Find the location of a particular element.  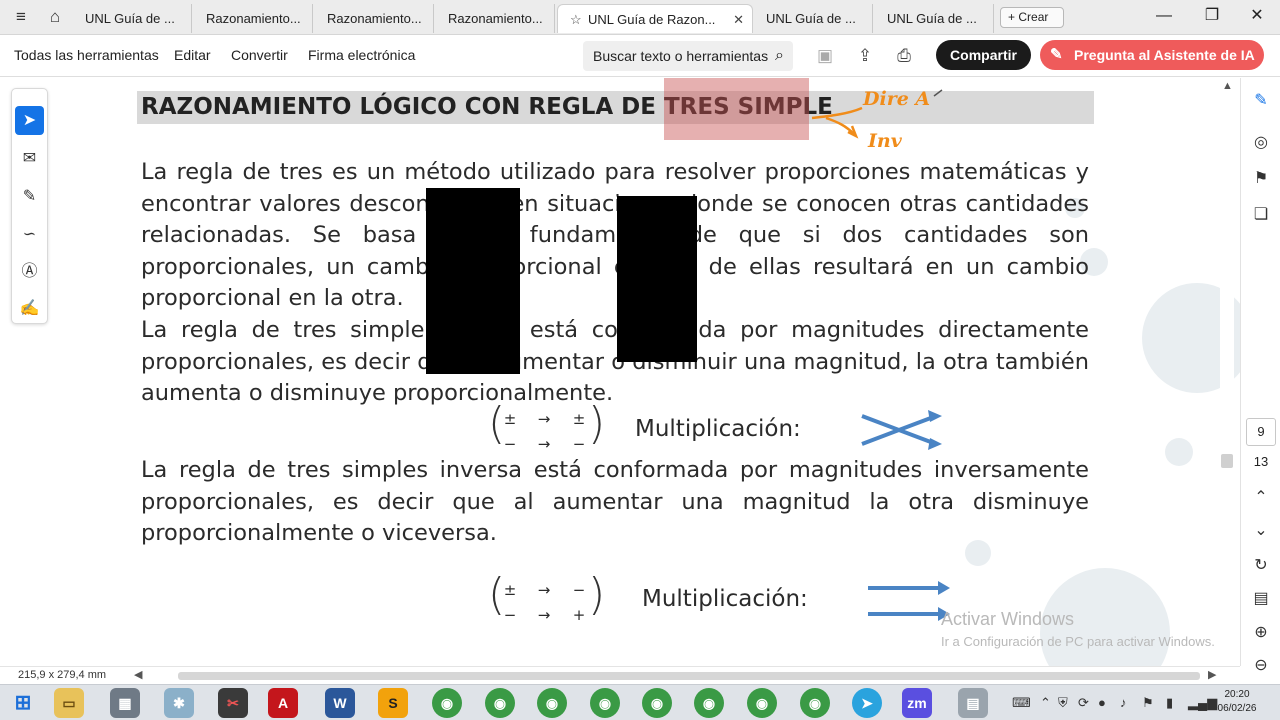

scrollbar-thumb is located at coordinates (1227, 461).